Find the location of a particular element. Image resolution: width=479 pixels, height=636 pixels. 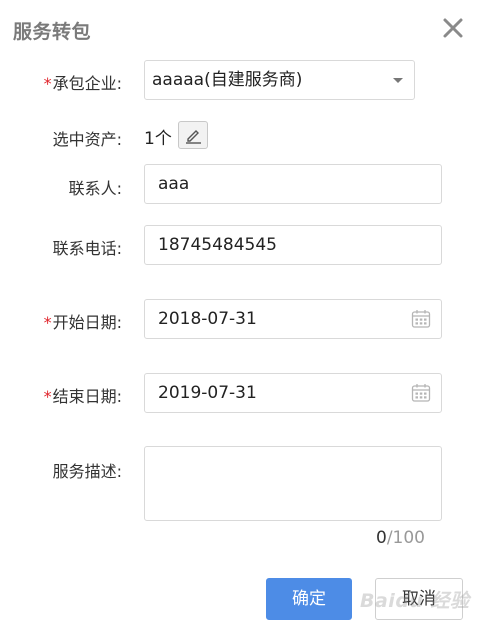

start-date-label: *开始日期: is located at coordinates (82, 322).